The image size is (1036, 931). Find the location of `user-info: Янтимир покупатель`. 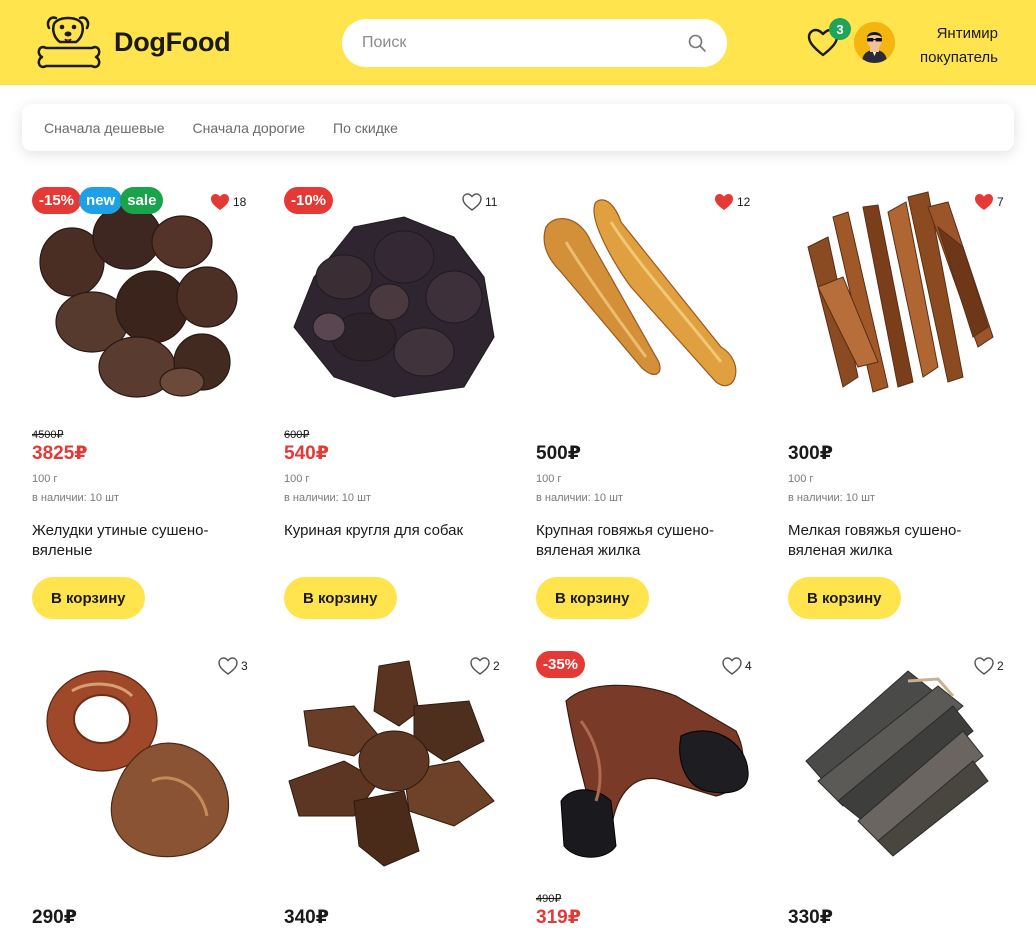

user-info: Янтимир покупатель is located at coordinates (951, 46).